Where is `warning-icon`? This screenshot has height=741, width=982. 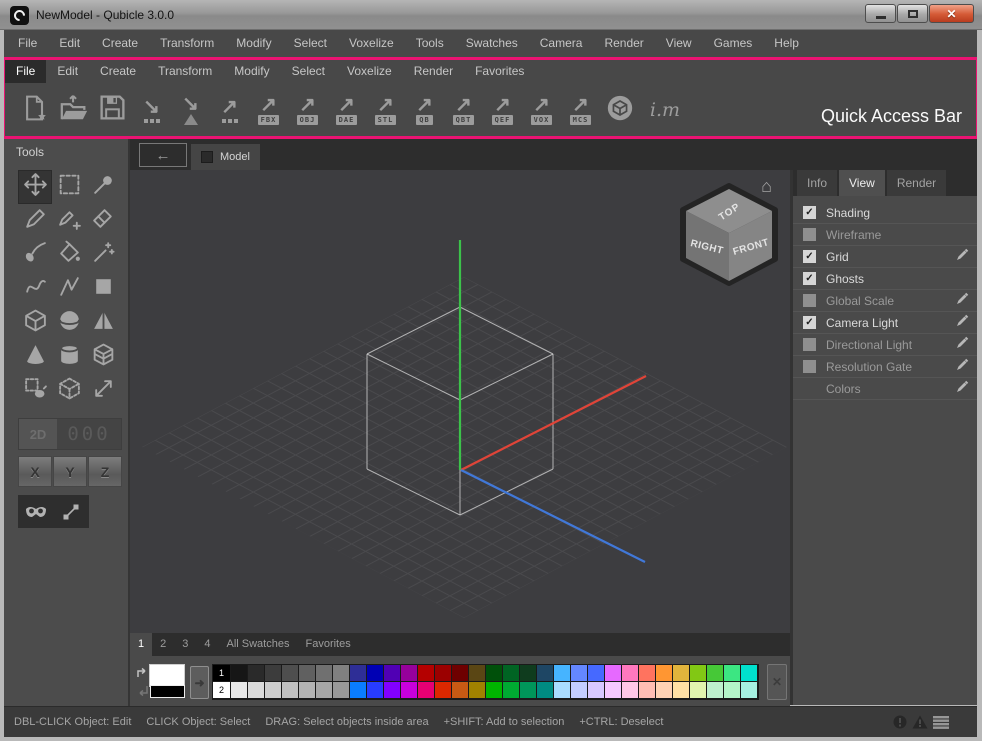 warning-icon is located at coordinates (920, 722).